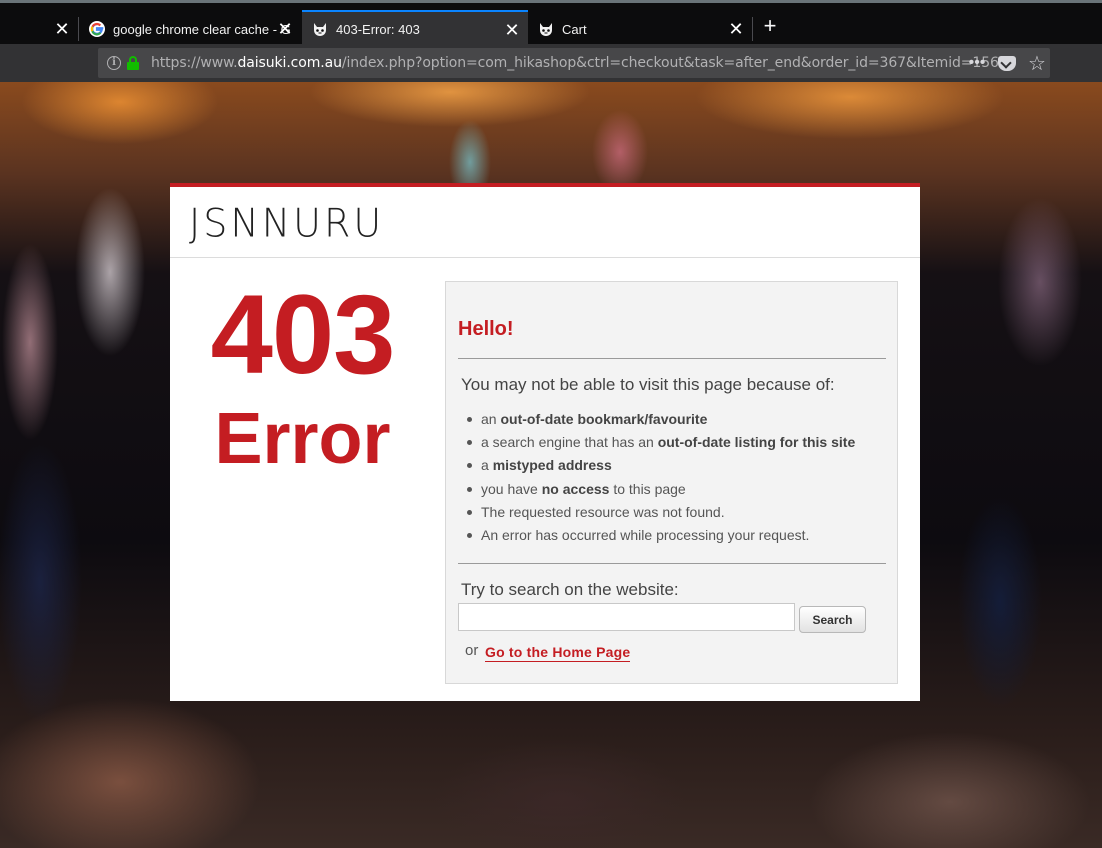 This screenshot has height=848, width=1102. What do you see at coordinates (303, 334) in the screenshot?
I see `error-code: 403` at bounding box center [303, 334].